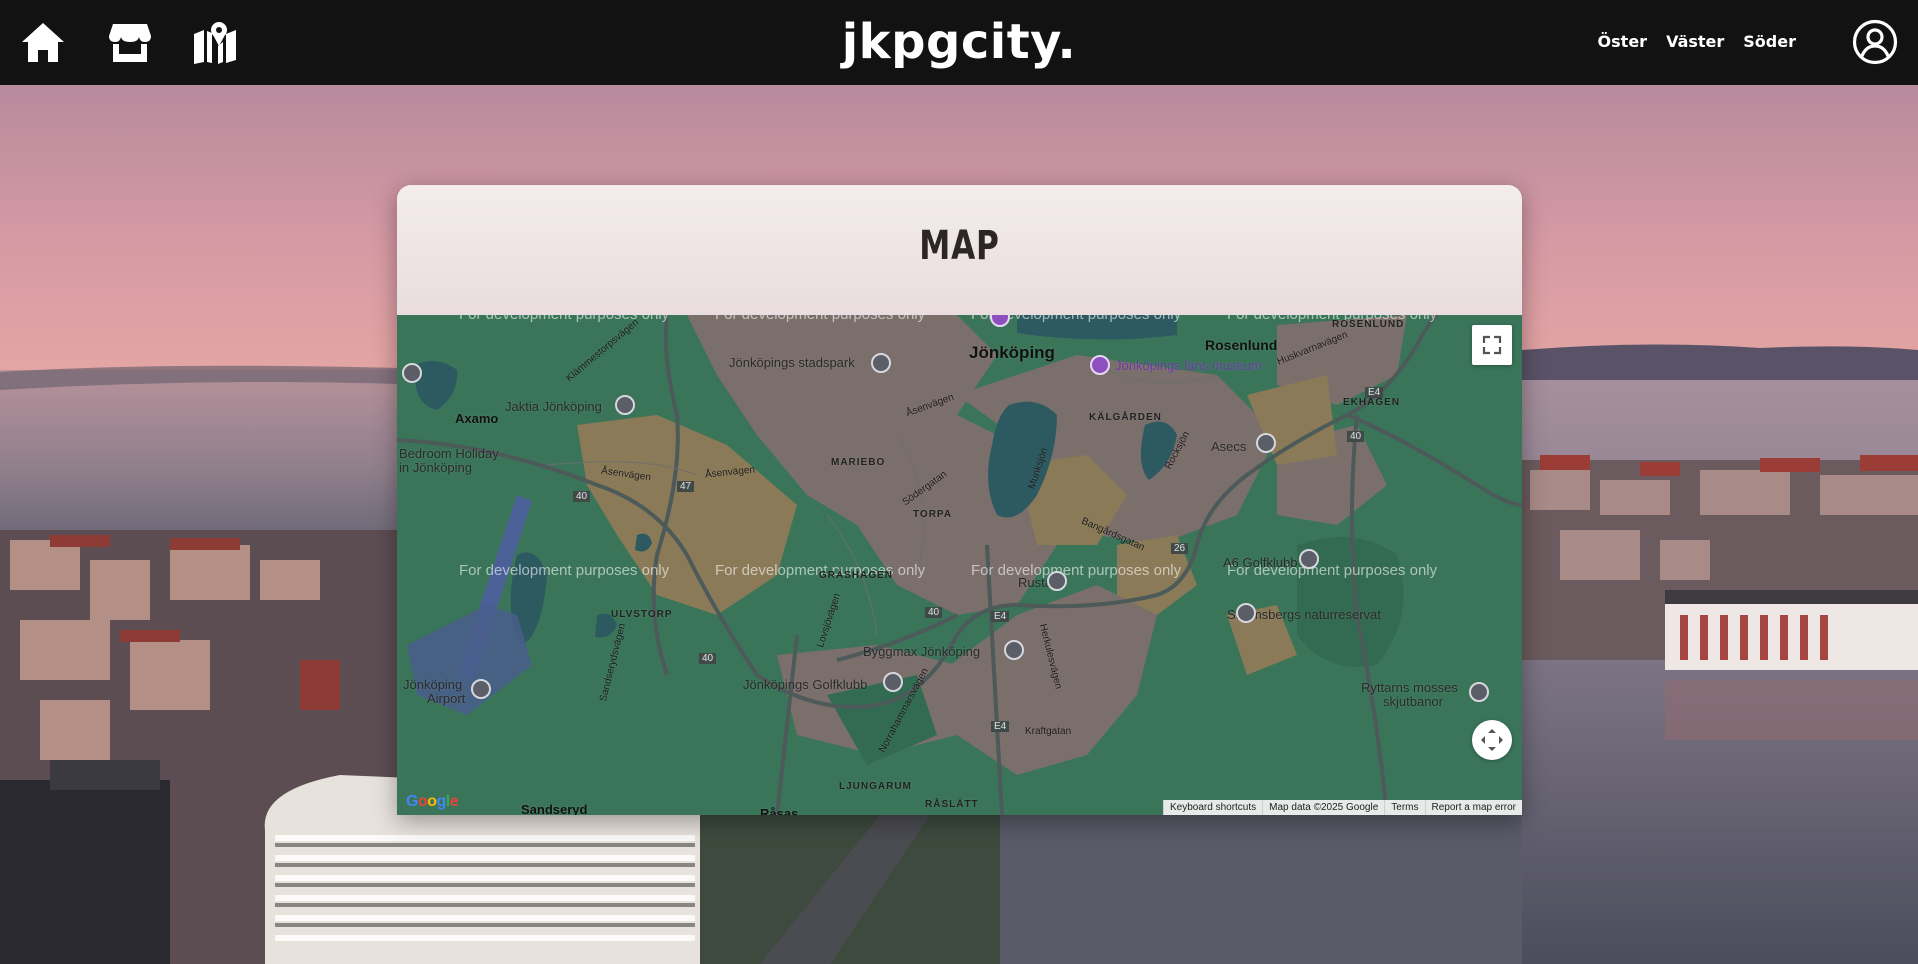  I want to click on map-label-bedroom-holiday-2: in Jönköping, so click(435, 467).